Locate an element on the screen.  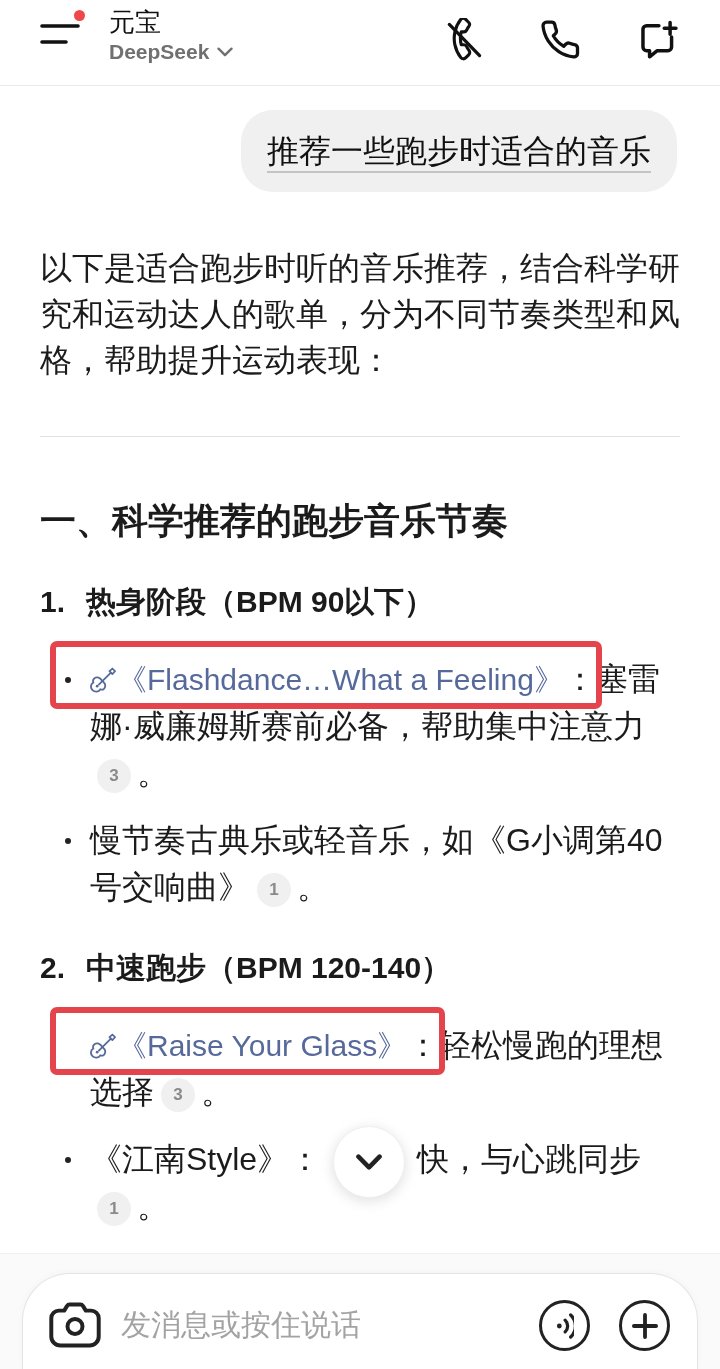
menu-icon is located at coordinates (60, 34).